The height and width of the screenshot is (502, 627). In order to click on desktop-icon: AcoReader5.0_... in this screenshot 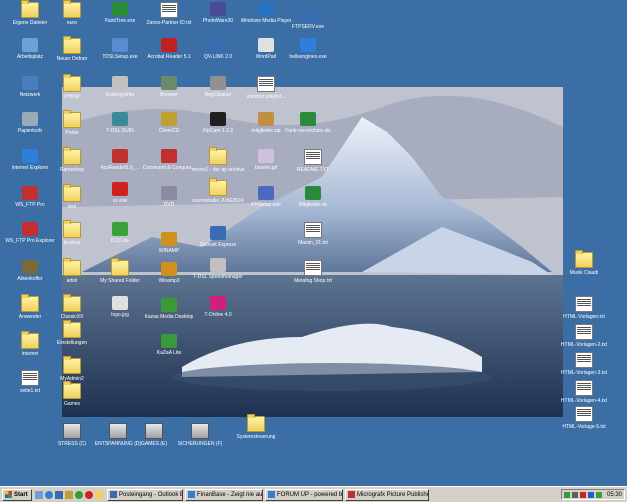, I will do `click(120, 160)`.